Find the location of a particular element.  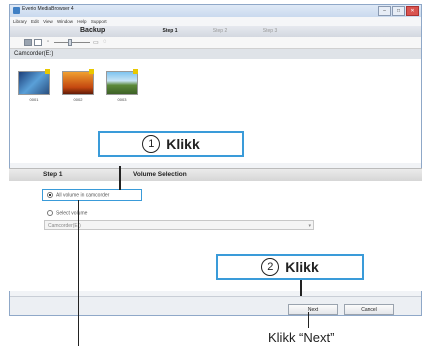

step-bar: Step 1 Volume Selection is located at coordinates (215, 175).